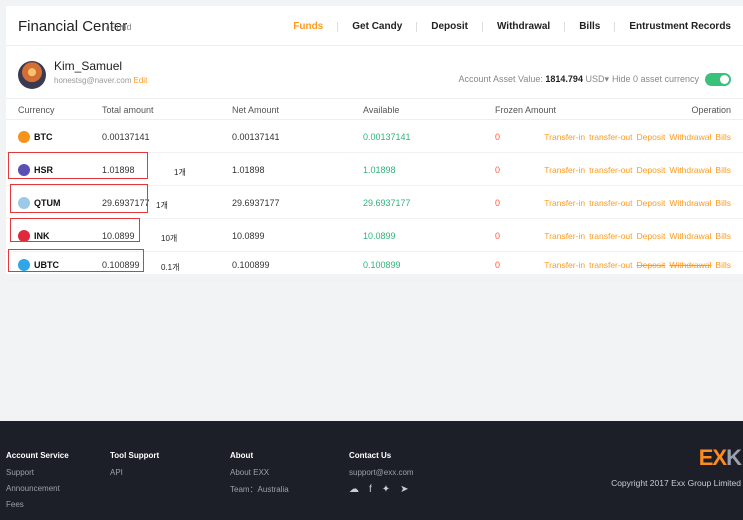  I want to click on copyright: Copyright 2017 Exx Group Limited, so click(676, 483).